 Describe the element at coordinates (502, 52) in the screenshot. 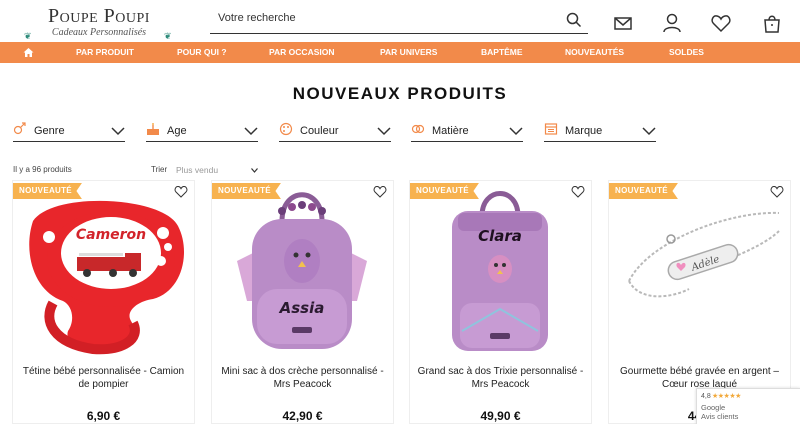

I see `nav-item-bapteme: BAPTÊME` at that location.